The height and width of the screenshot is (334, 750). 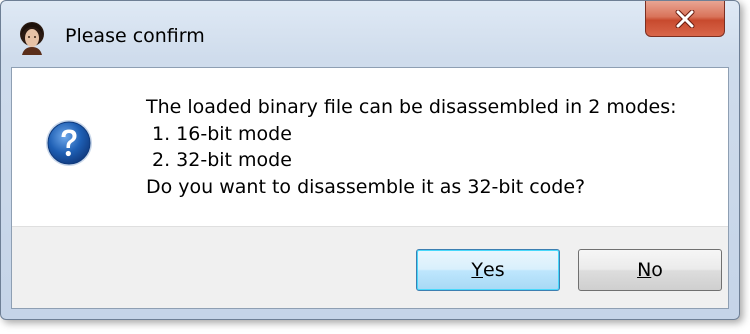 I want to click on yes-button: Yes, so click(x=488, y=270).